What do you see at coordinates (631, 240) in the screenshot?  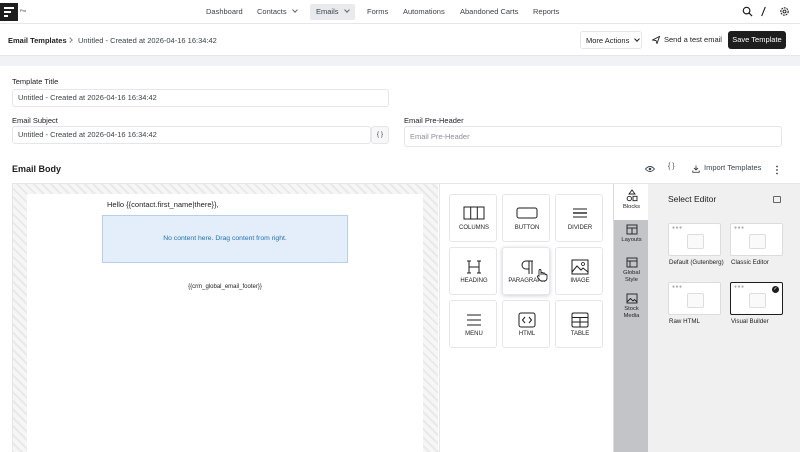 I see `tab-layouts-label: Layouts` at bounding box center [631, 240].